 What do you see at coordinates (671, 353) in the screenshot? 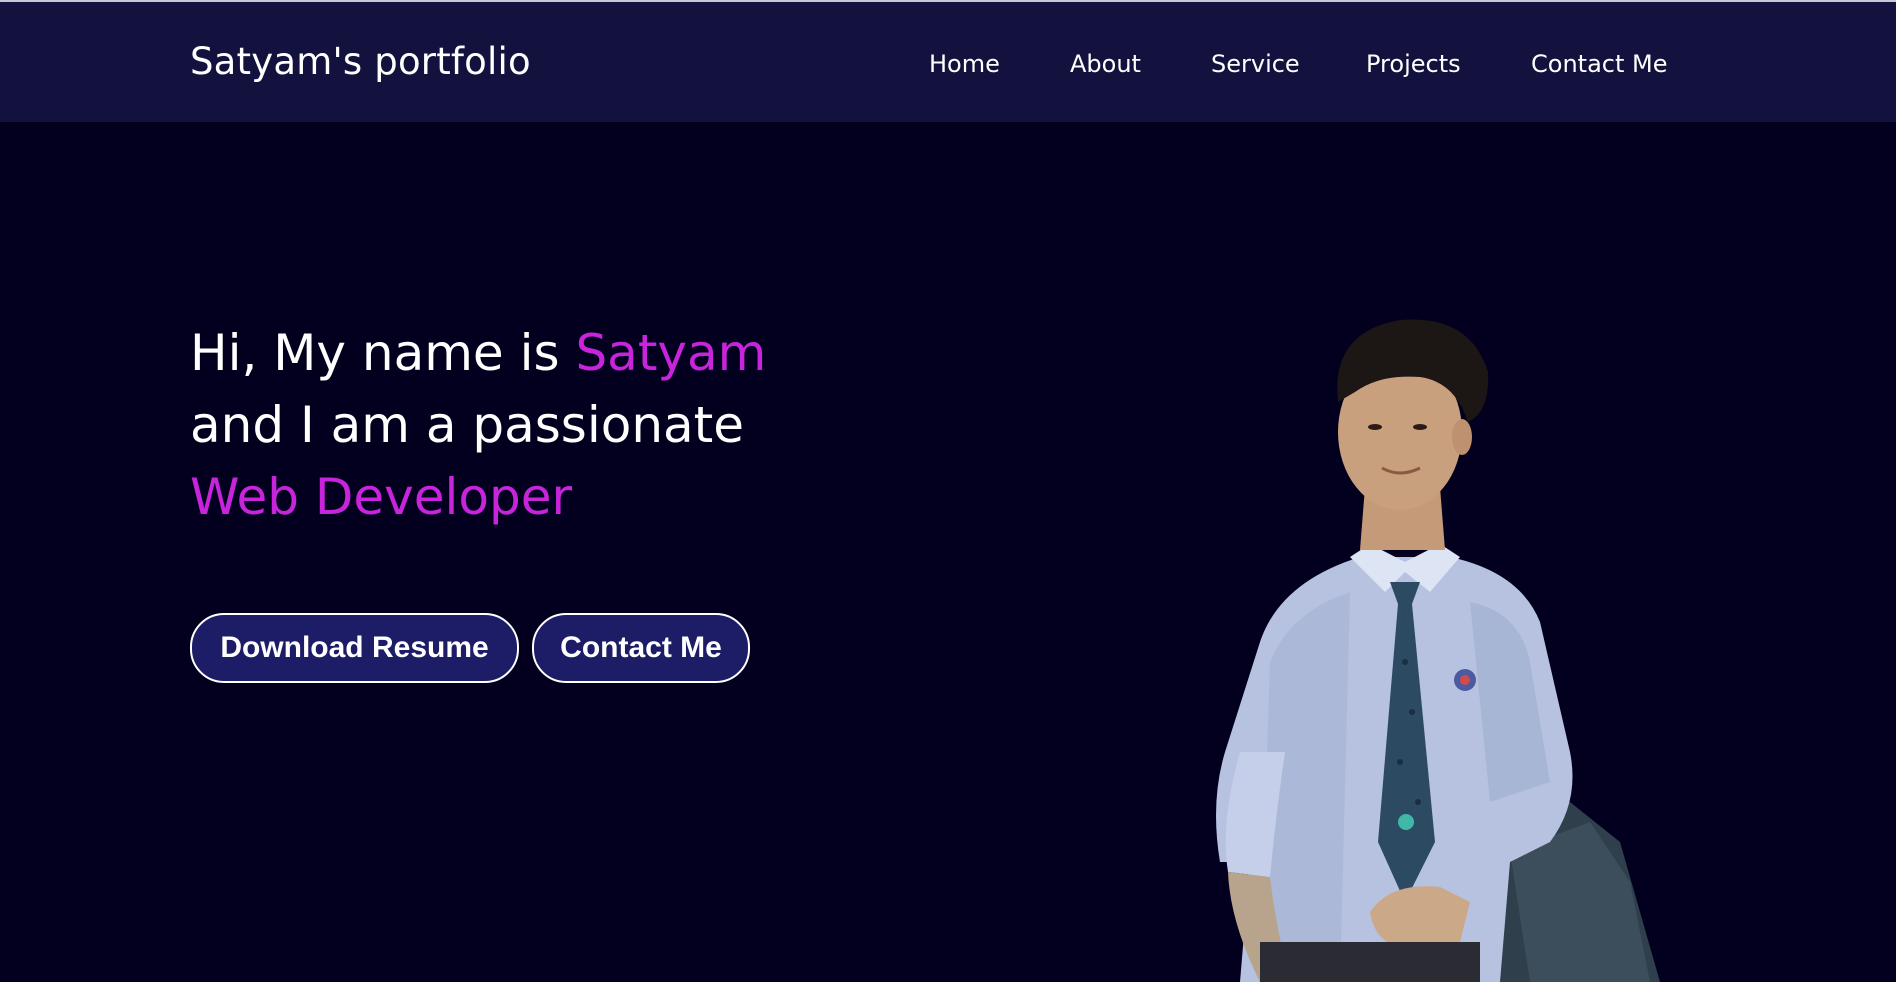
I see `hero-name: Satyam` at bounding box center [671, 353].